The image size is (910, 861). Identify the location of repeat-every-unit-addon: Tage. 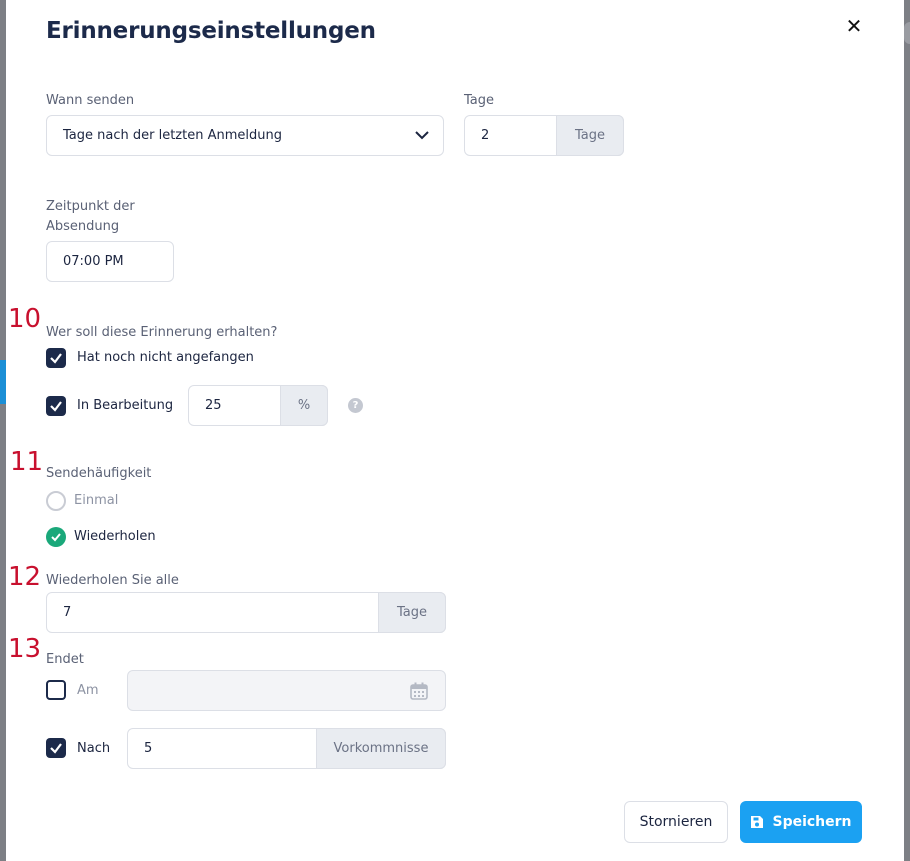
(412, 612).